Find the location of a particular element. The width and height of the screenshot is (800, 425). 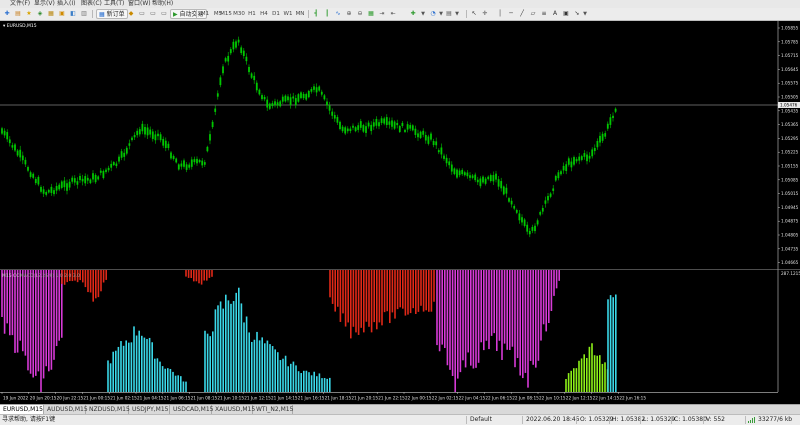

menu-insert: 插入(I) is located at coordinates (66, 4).